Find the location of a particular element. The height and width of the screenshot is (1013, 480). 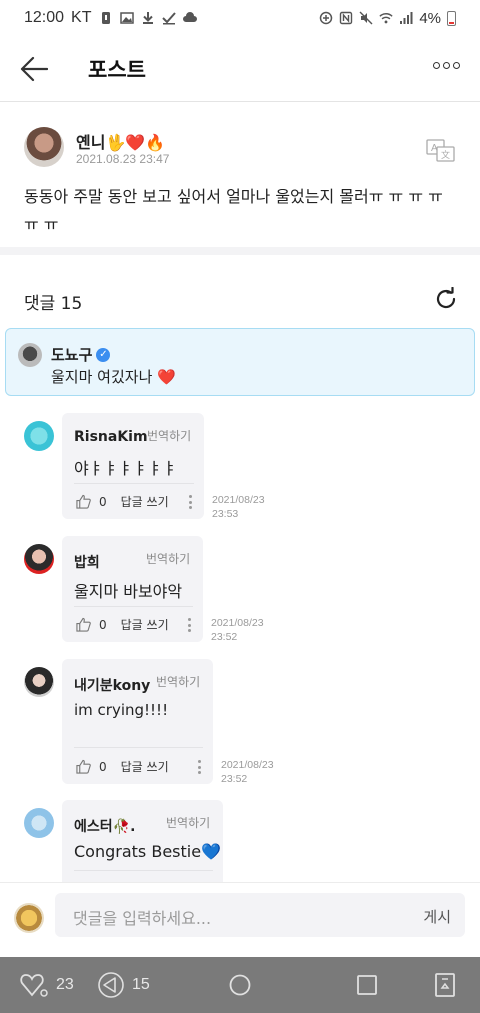

post-date: 2021.08.23 23:47 is located at coordinates (123, 159).